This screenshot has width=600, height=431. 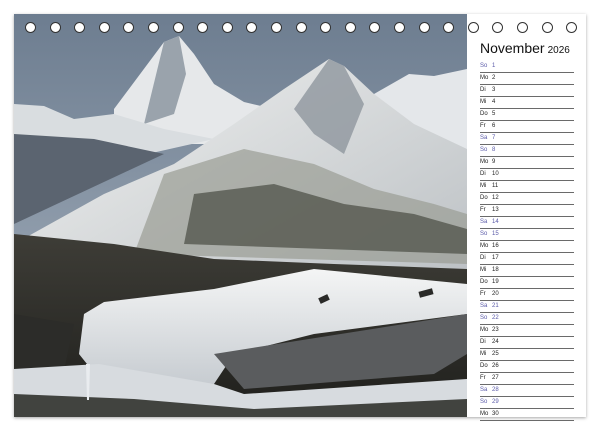 I want to click on day-row: Do 19, so click(x=527, y=283).